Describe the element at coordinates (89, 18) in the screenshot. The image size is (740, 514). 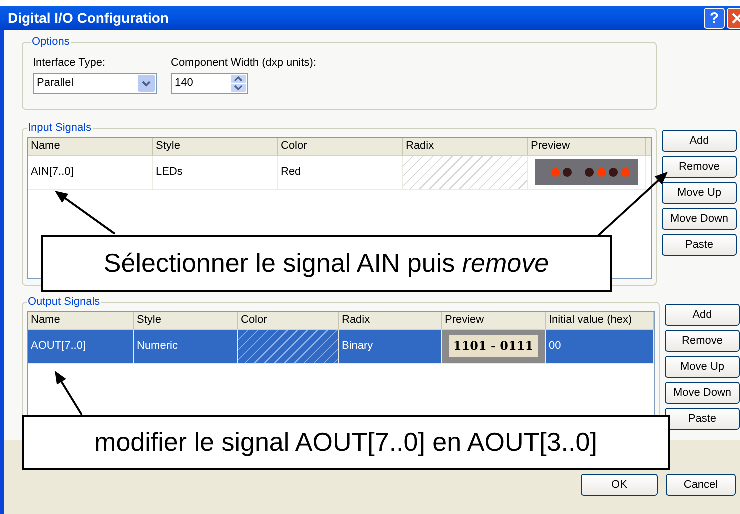
I see `window-title: Digital I/O Configuration` at that location.